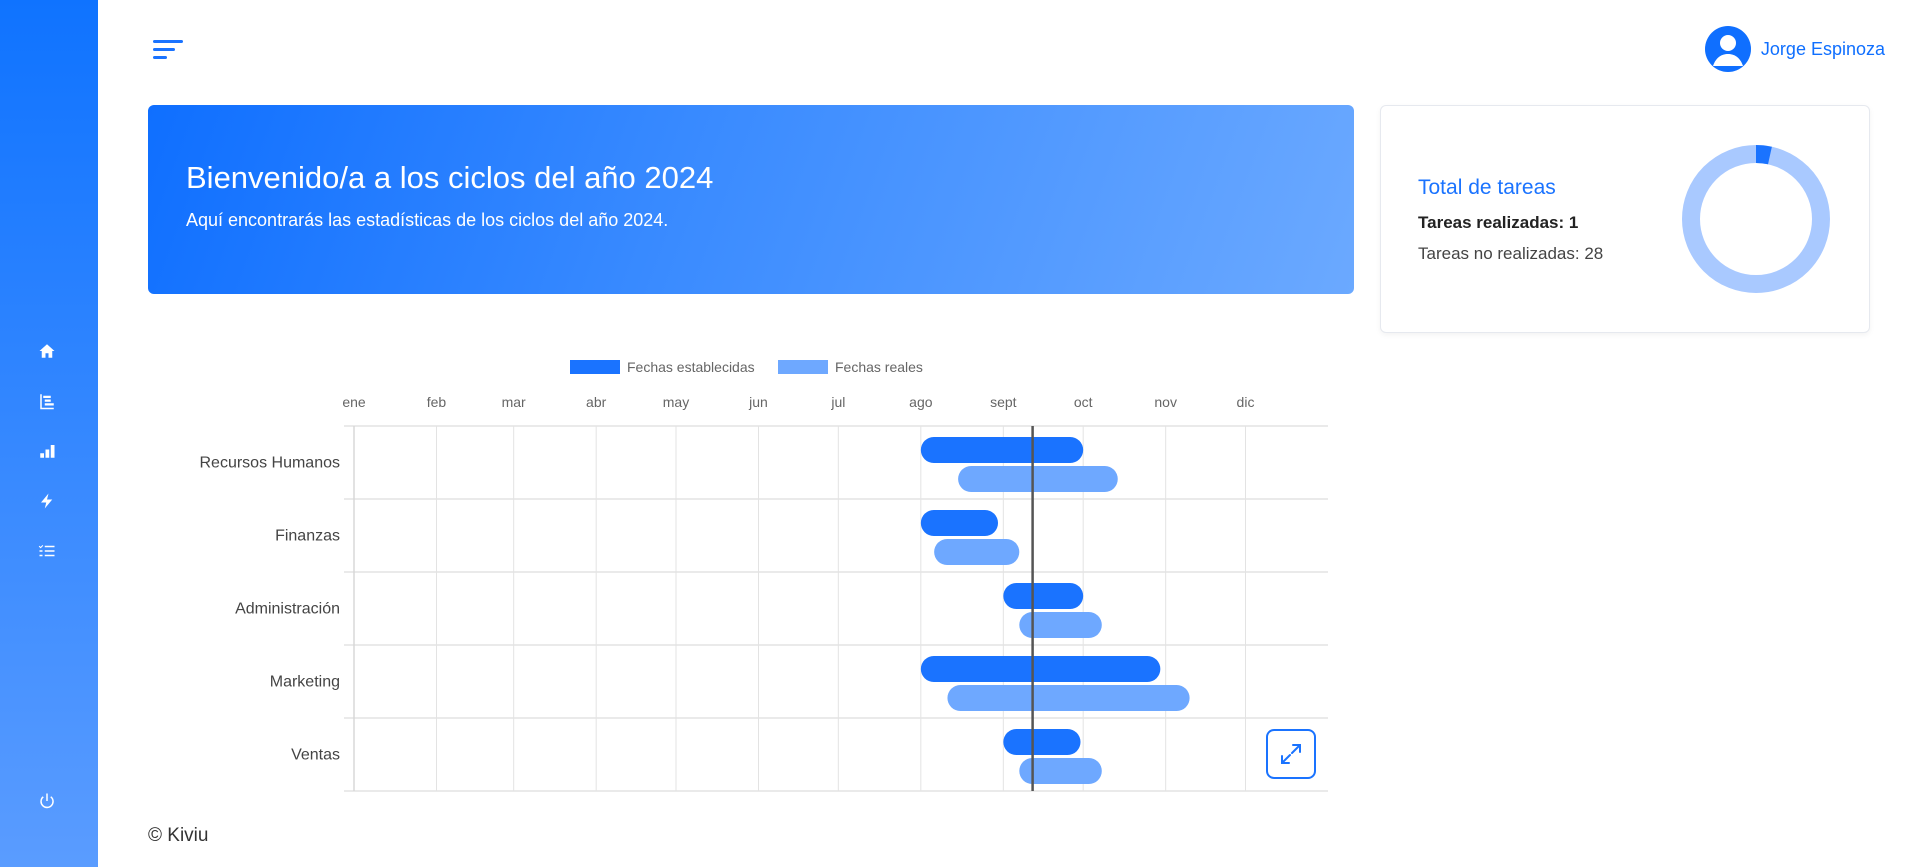 The height and width of the screenshot is (867, 1913). Describe the element at coordinates (287, 609) in the screenshot. I see `category-label: Administración` at that location.